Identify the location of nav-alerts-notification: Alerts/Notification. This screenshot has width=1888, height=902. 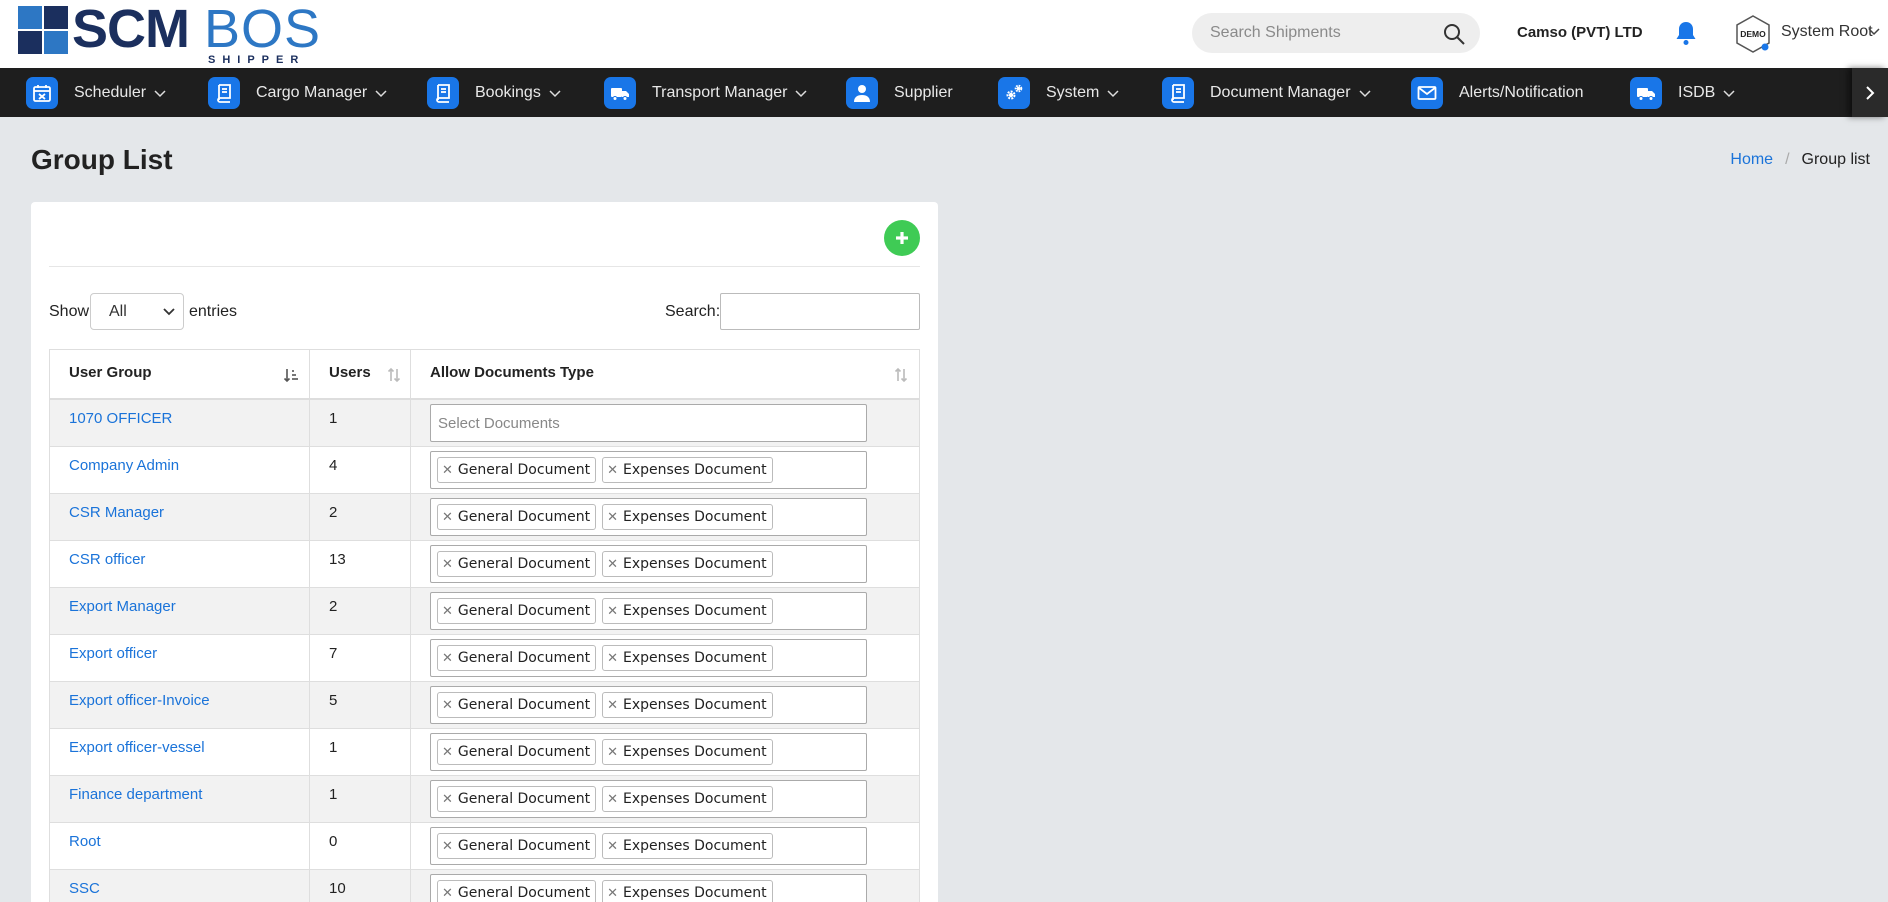
(1497, 92).